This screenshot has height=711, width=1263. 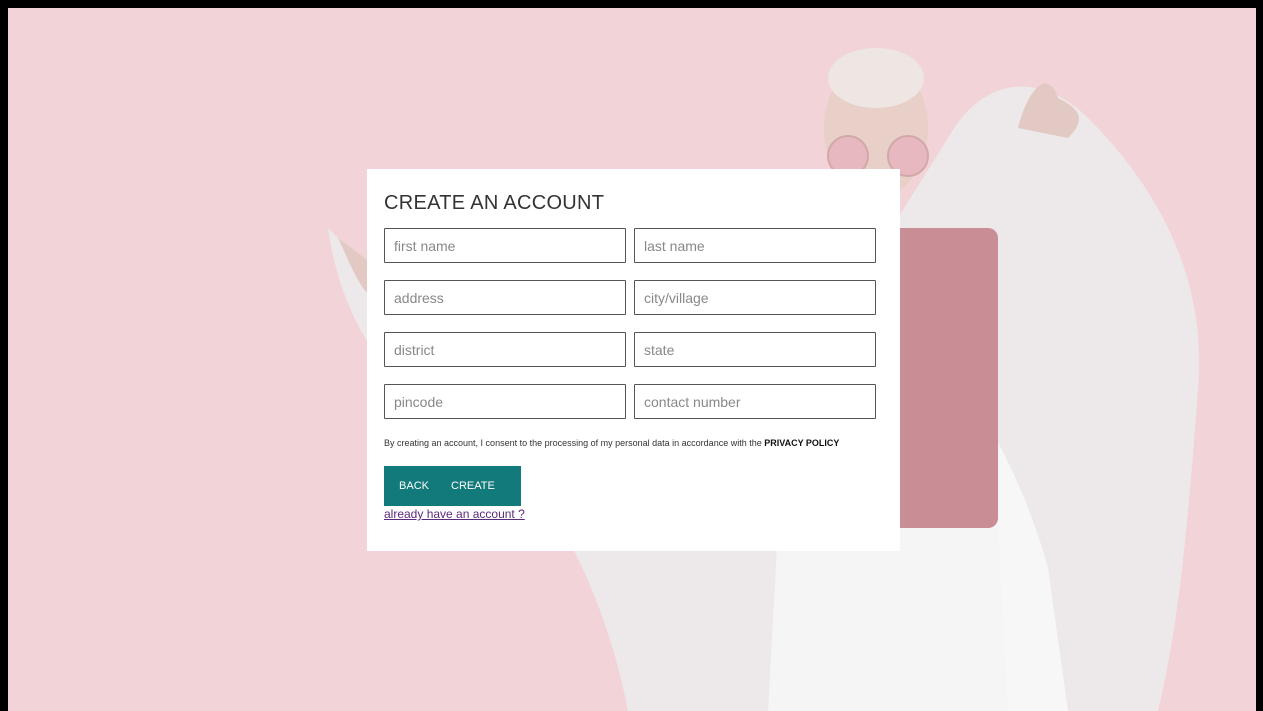 I want to click on create-button: CREATE, so click(x=478, y=486).